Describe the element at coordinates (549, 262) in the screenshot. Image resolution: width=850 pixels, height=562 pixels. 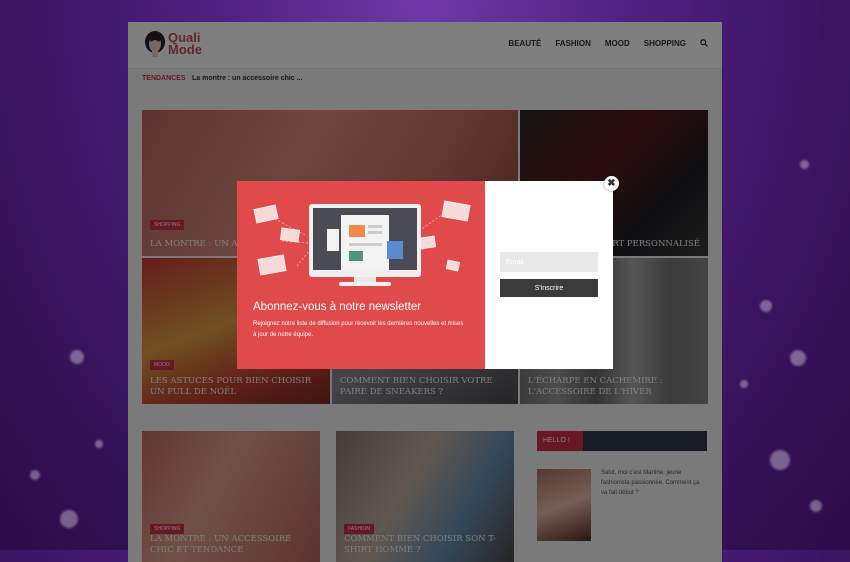
I see `email-field` at that location.